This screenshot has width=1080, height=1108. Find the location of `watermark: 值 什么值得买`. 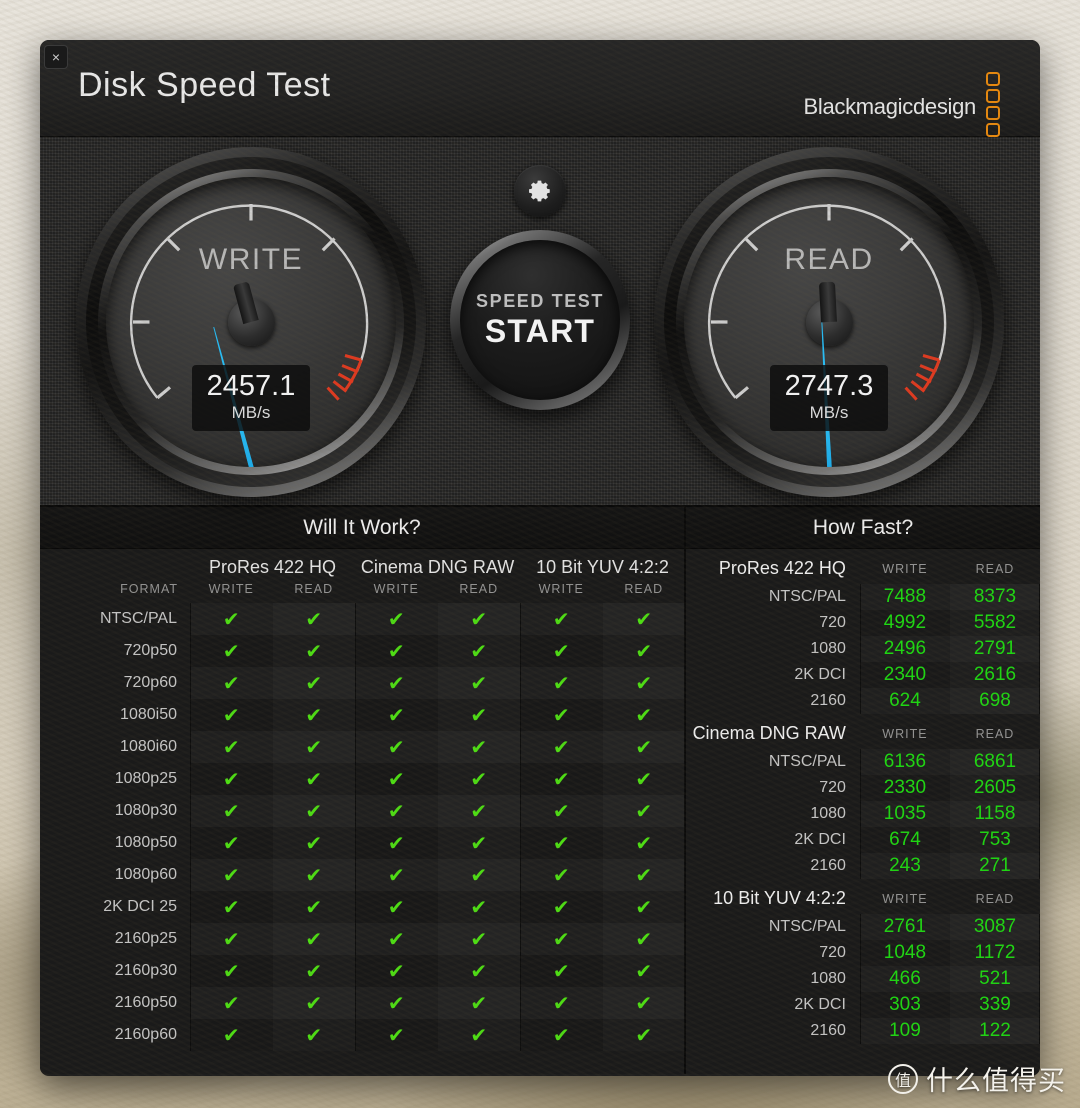

watermark: 值 什么值得买 is located at coordinates (977, 1078).